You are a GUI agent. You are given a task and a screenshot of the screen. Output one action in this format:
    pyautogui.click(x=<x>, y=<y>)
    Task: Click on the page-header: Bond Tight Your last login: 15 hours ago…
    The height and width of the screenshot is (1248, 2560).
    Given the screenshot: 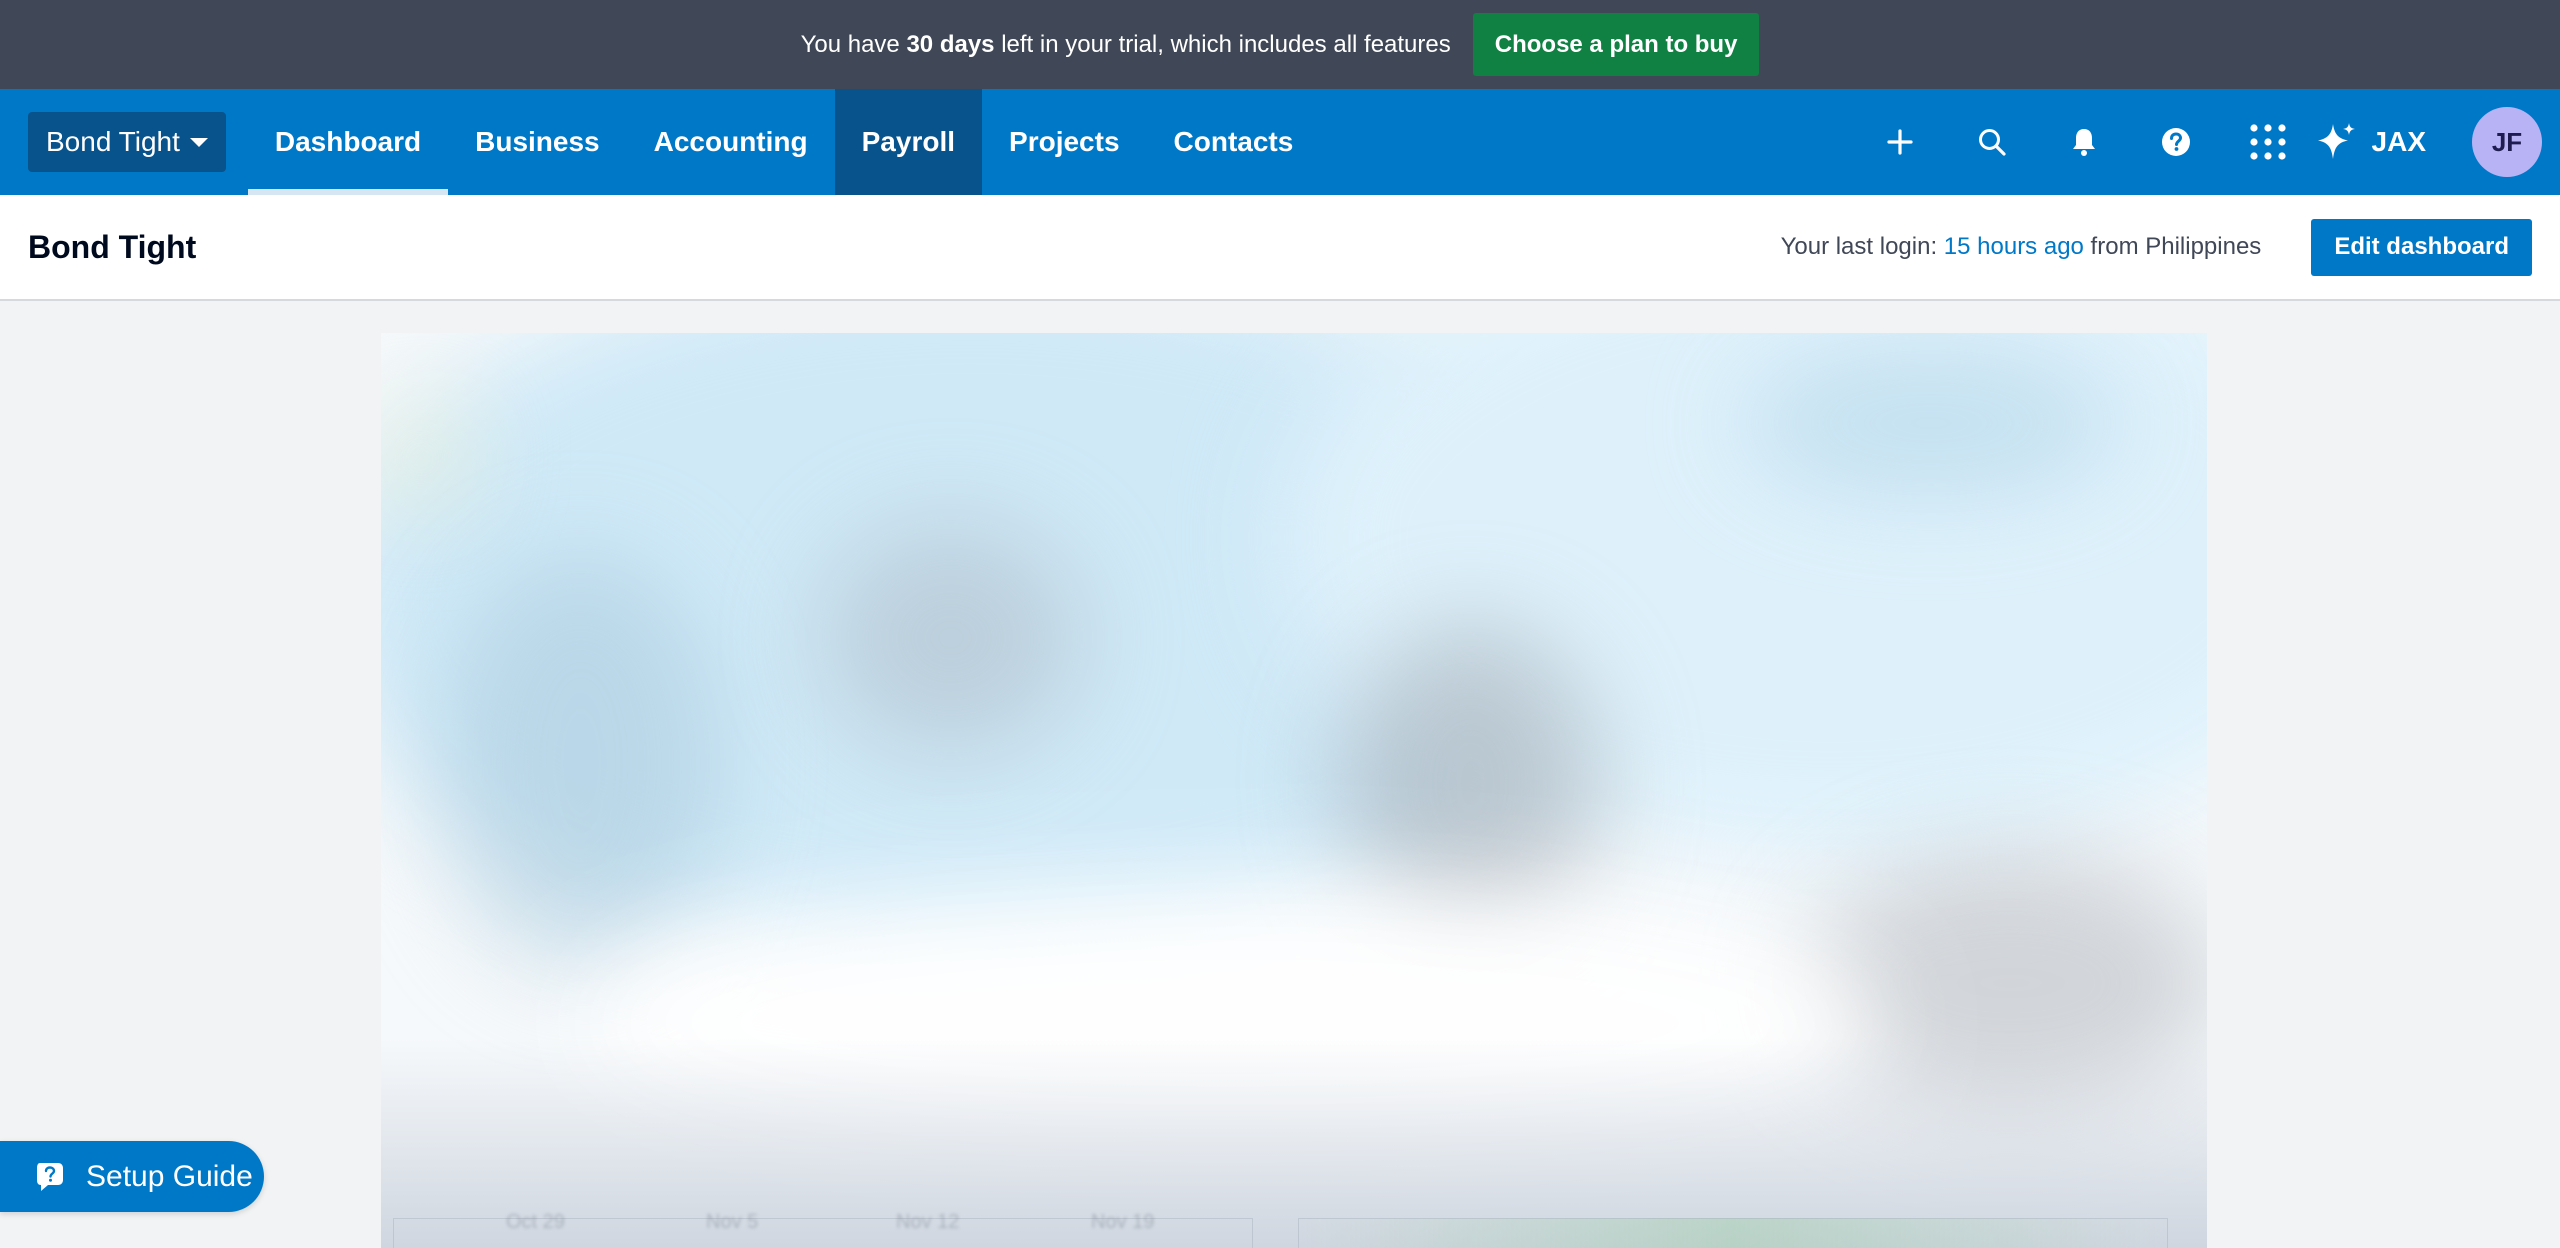 What is the action you would take?
    pyautogui.click(x=1280, y=248)
    